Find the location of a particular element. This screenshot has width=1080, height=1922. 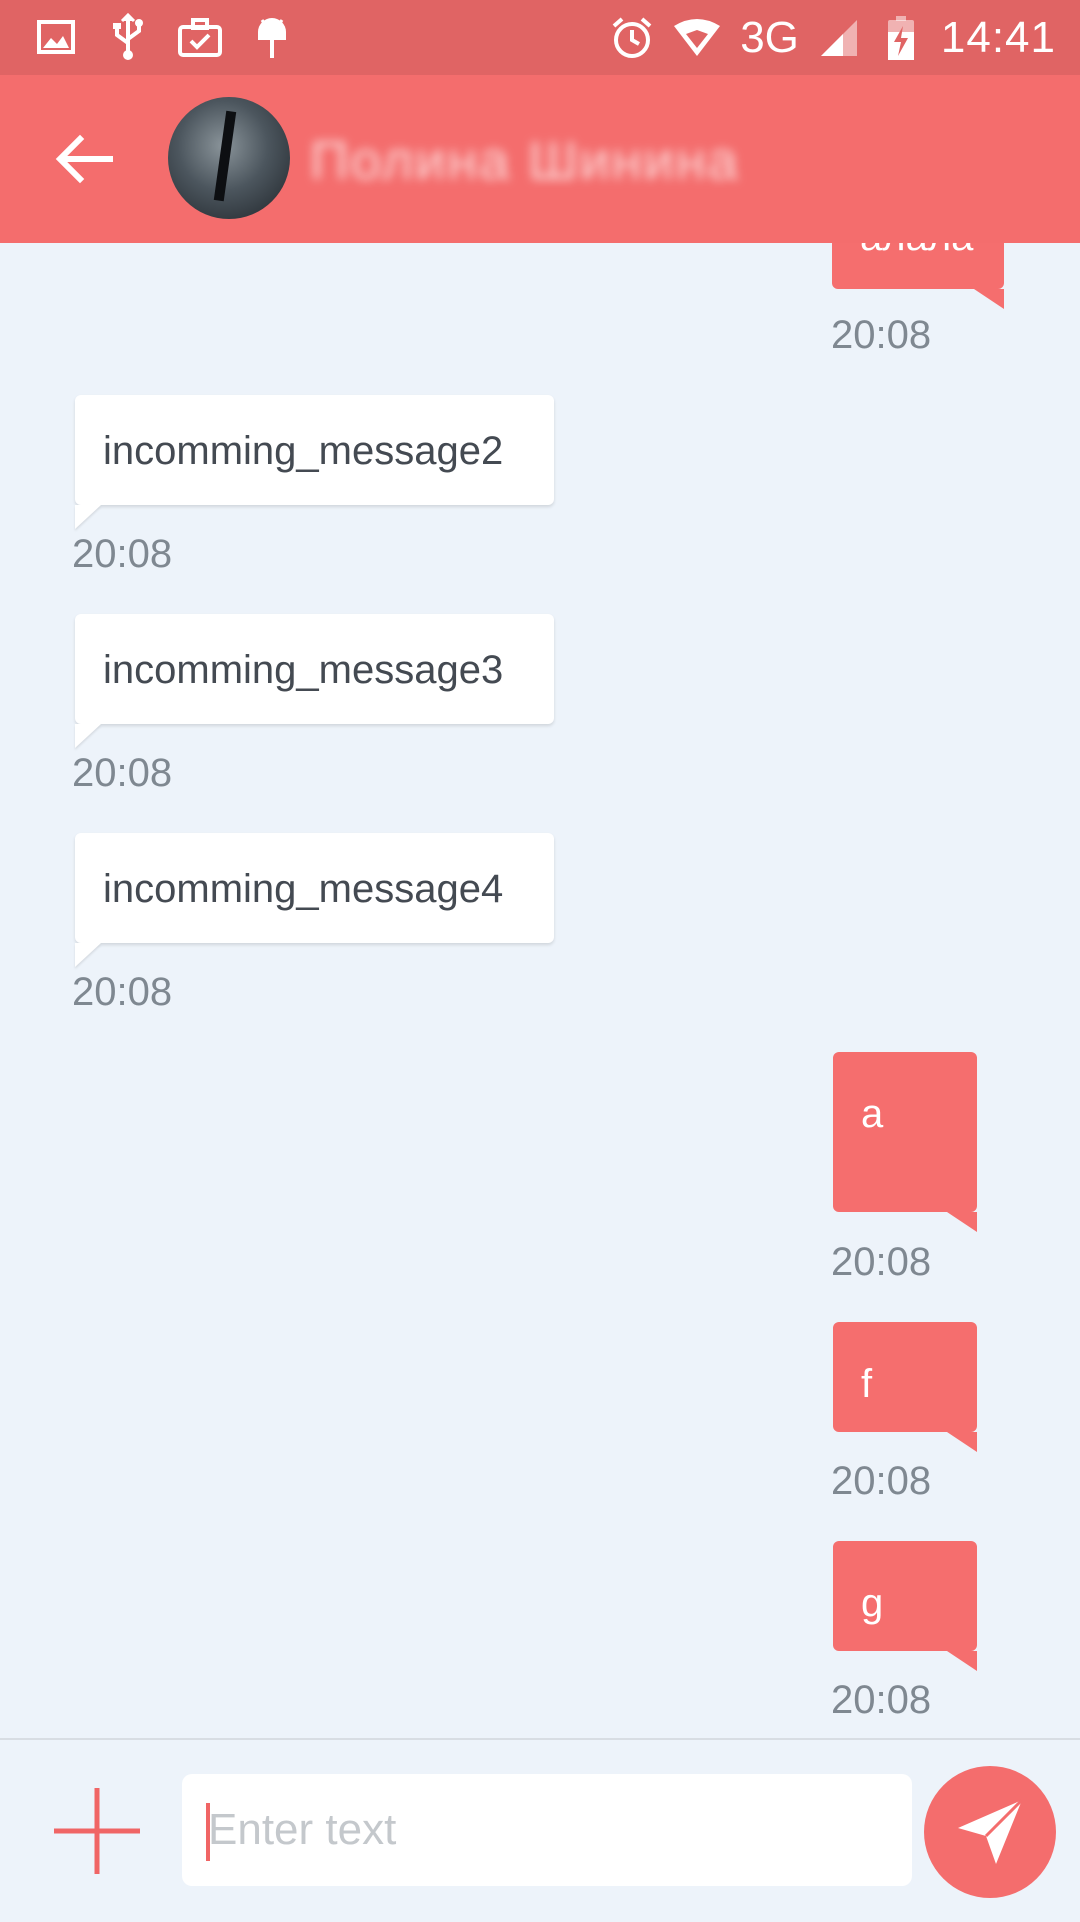

back-button is located at coordinates (84, 159).